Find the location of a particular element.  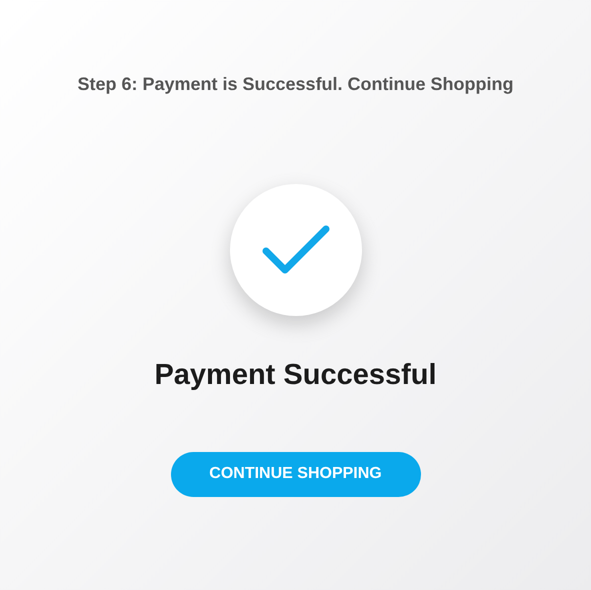

step-caption: Step 6: Payment is Successful. Continue Shopping is located at coordinates (295, 84).